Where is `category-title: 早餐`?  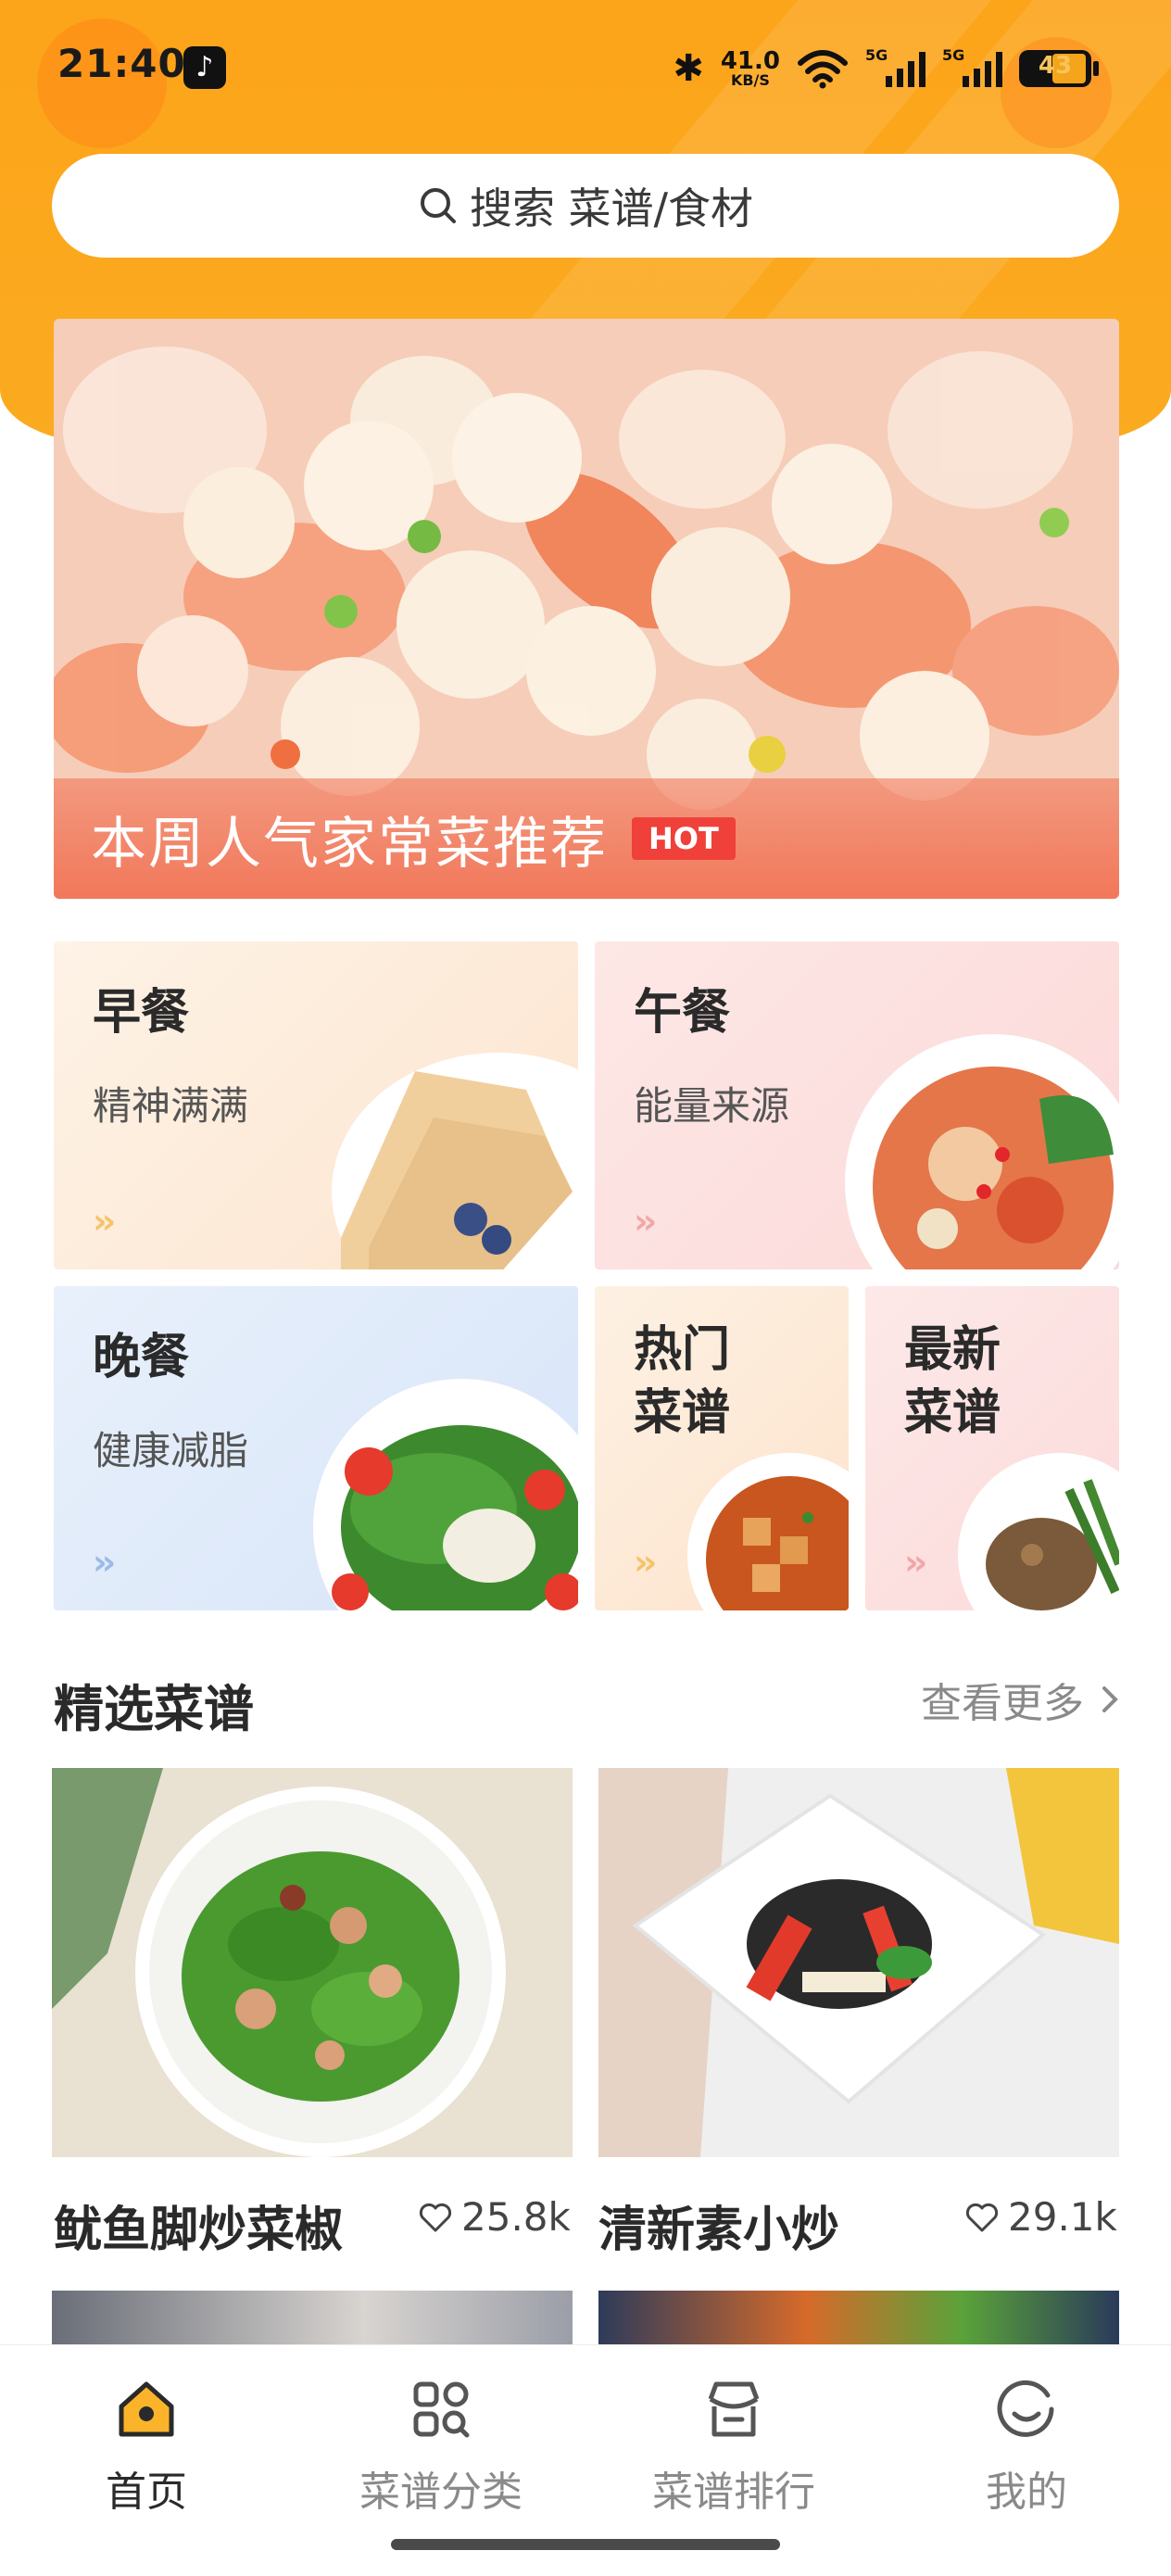 category-title: 早餐 is located at coordinates (142, 1013).